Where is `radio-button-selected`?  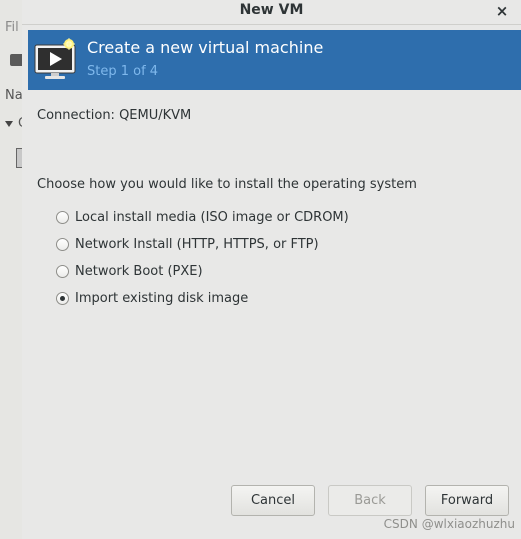 radio-button-selected is located at coordinates (62, 298).